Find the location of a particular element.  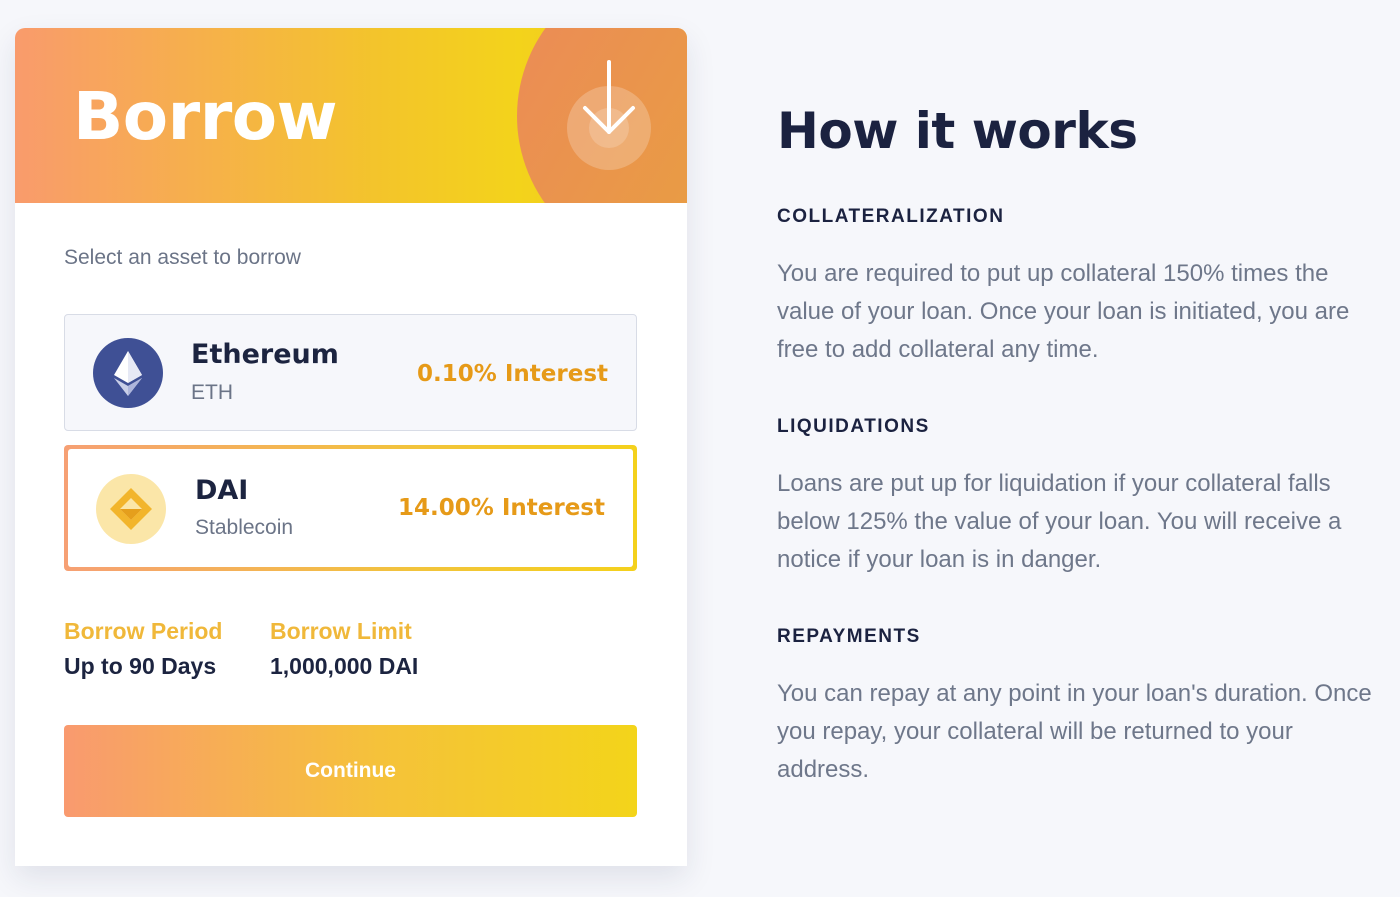

download-arrow-icon is located at coordinates (613, 118).